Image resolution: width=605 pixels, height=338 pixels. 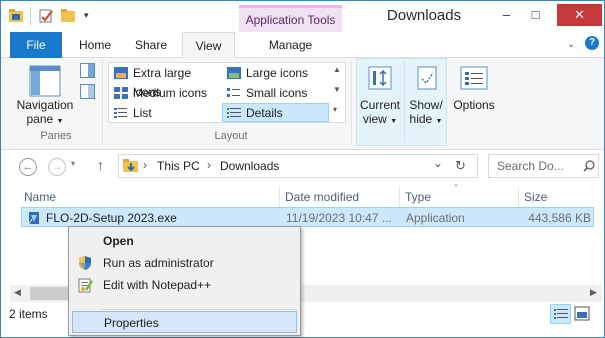 What do you see at coordinates (474, 105) in the screenshot?
I see `options-button: Options` at bounding box center [474, 105].